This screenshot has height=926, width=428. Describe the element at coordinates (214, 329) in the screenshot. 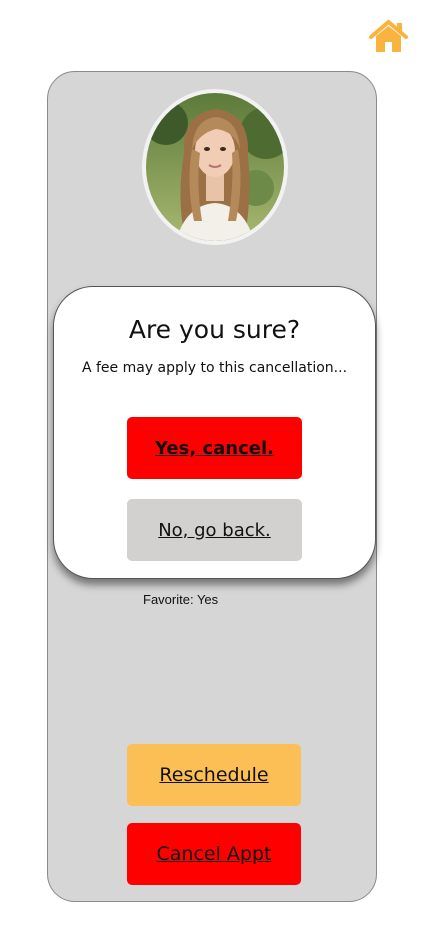

I see `dialog-title: Are you sure?` at that location.